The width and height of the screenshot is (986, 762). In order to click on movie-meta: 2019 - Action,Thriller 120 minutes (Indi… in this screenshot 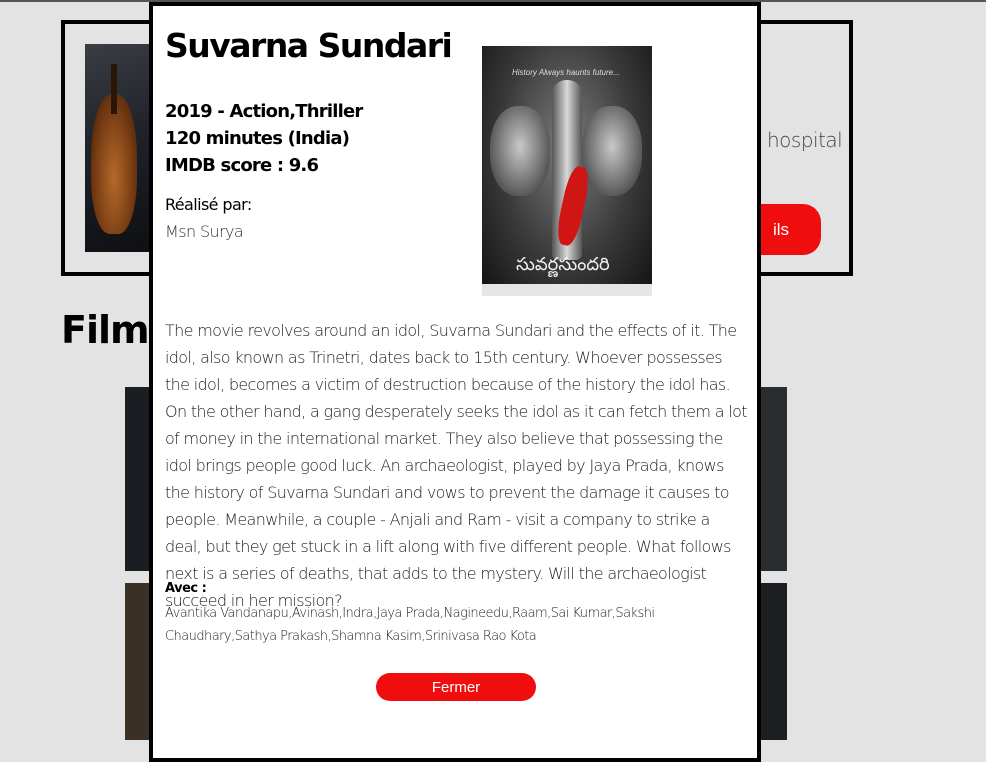, I will do `click(264, 138)`.